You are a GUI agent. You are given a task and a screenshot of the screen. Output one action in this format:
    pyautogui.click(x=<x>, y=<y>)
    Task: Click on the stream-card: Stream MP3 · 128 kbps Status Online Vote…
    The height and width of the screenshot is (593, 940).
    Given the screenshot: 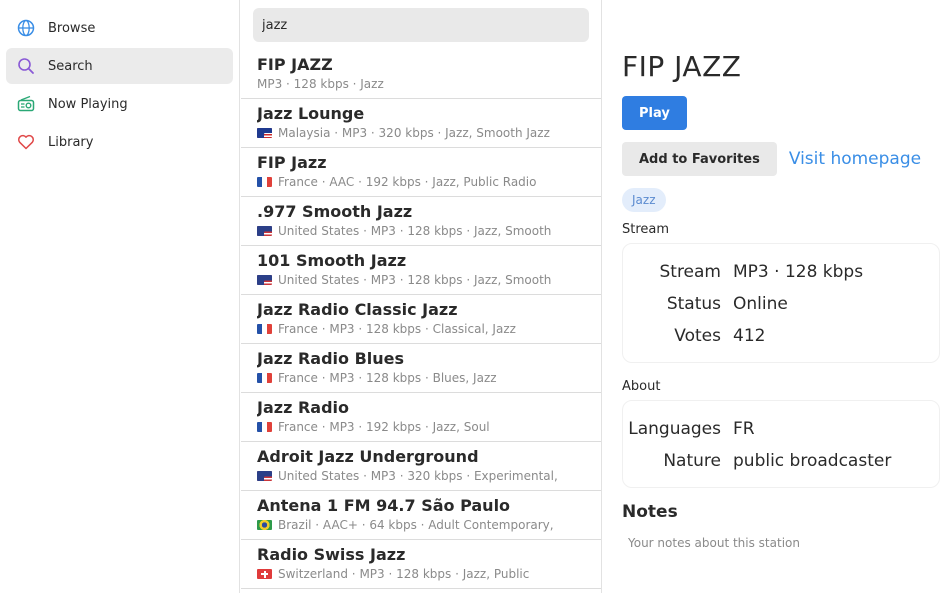 What is the action you would take?
    pyautogui.click(x=781, y=303)
    